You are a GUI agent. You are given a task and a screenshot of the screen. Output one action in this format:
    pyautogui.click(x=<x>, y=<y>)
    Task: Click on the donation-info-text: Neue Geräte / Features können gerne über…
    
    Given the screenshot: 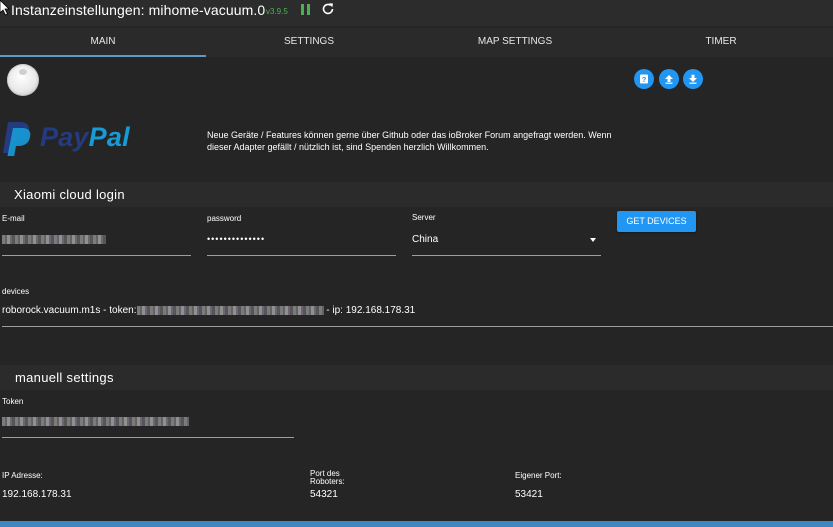 What is the action you would take?
    pyautogui.click(x=409, y=141)
    